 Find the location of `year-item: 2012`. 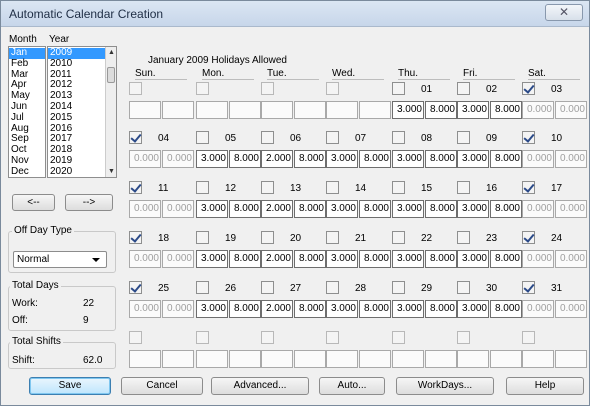

year-item: 2012 is located at coordinates (77, 85).